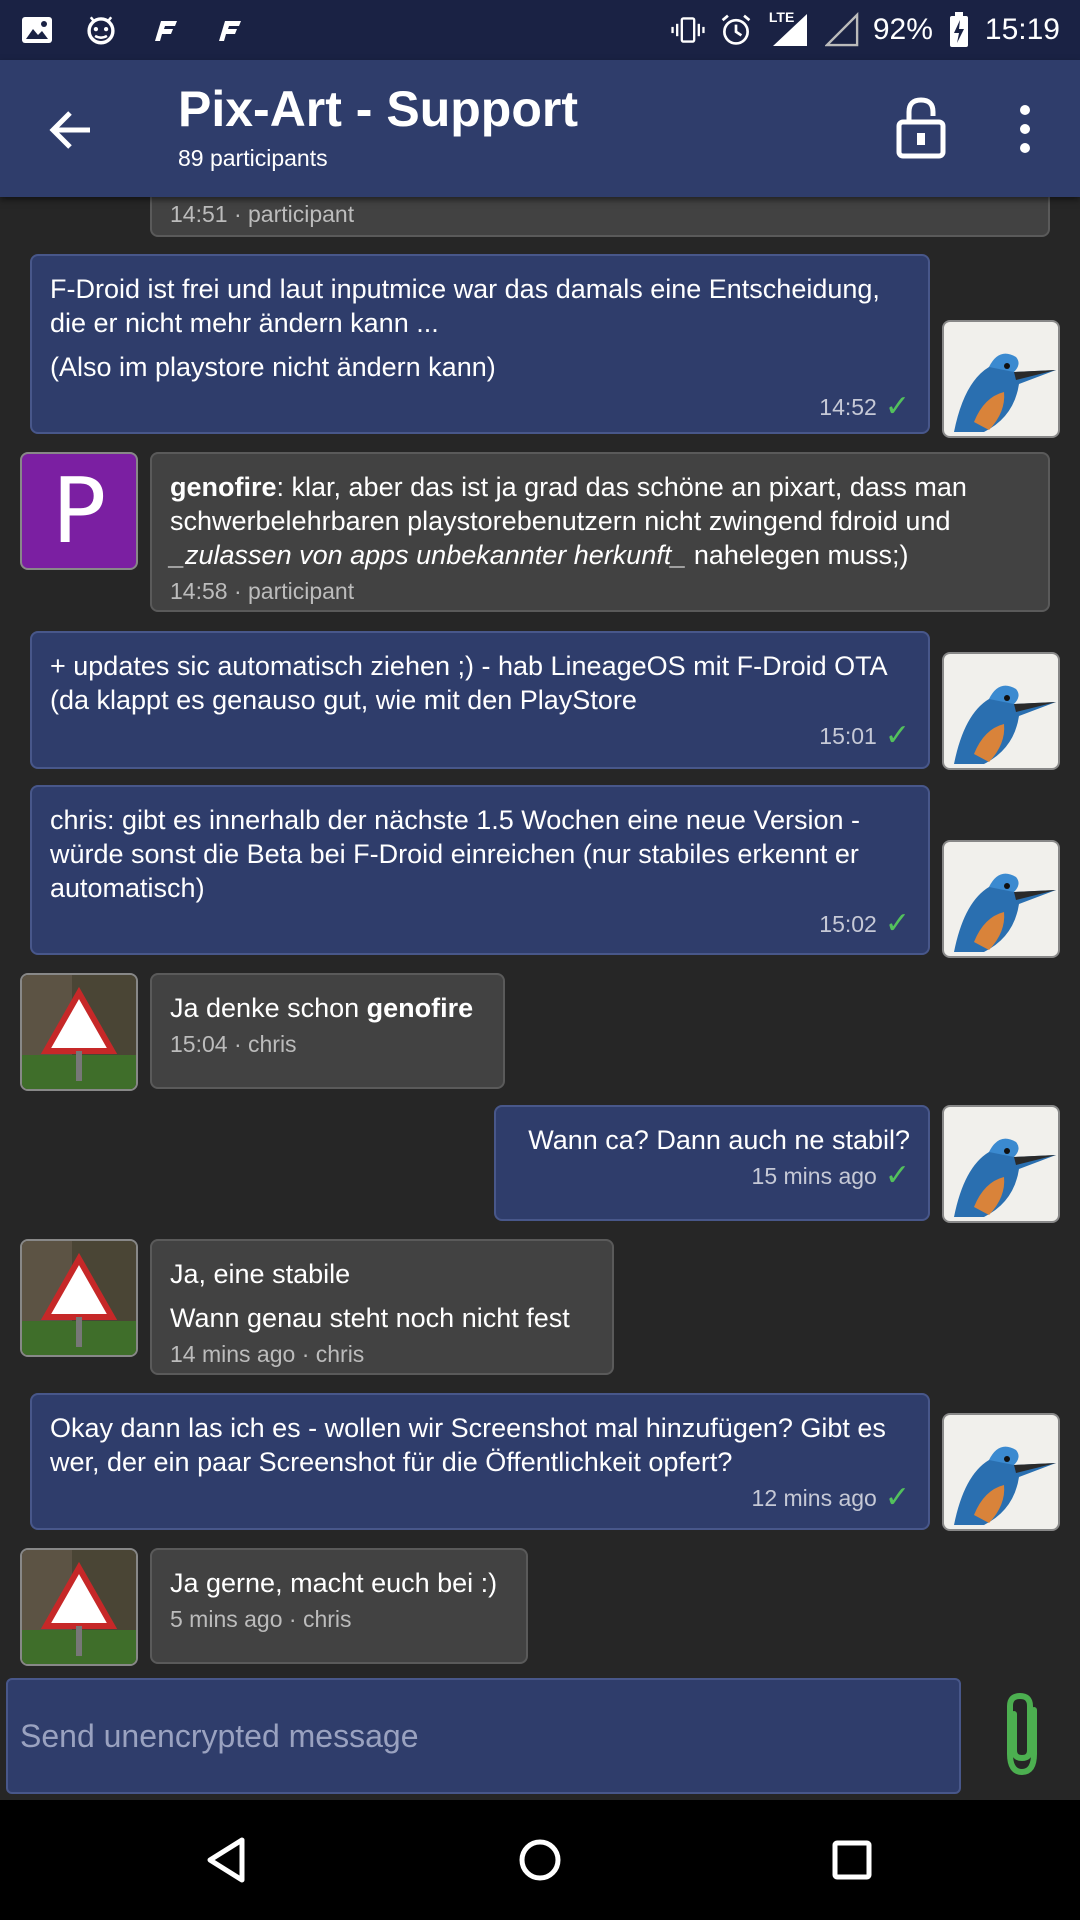 This screenshot has height=1920, width=1080. I want to click on encryption-toggle-button, so click(921, 128).